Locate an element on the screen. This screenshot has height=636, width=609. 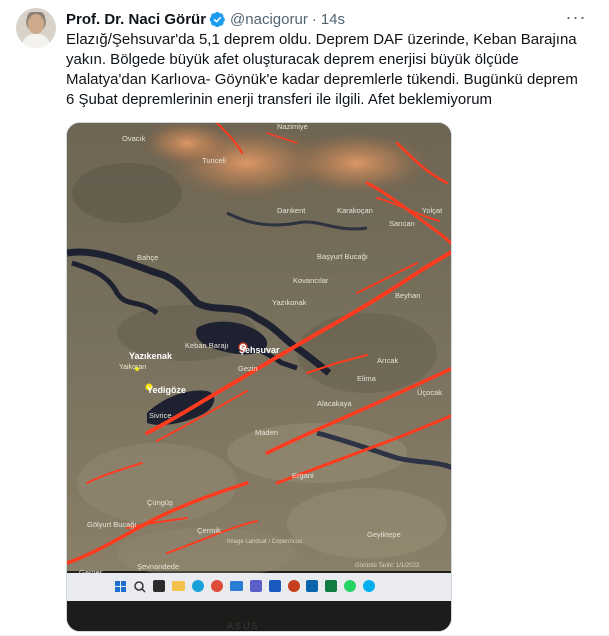
map-label-yedigoze: Yedigöze is located at coordinates (166, 390).